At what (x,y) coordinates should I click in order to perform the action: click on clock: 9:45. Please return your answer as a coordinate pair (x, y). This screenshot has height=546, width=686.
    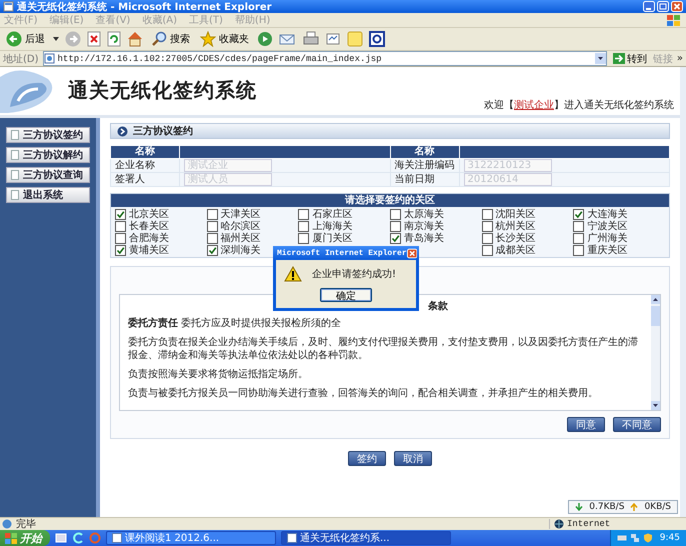
    Looking at the image, I should click on (670, 538).